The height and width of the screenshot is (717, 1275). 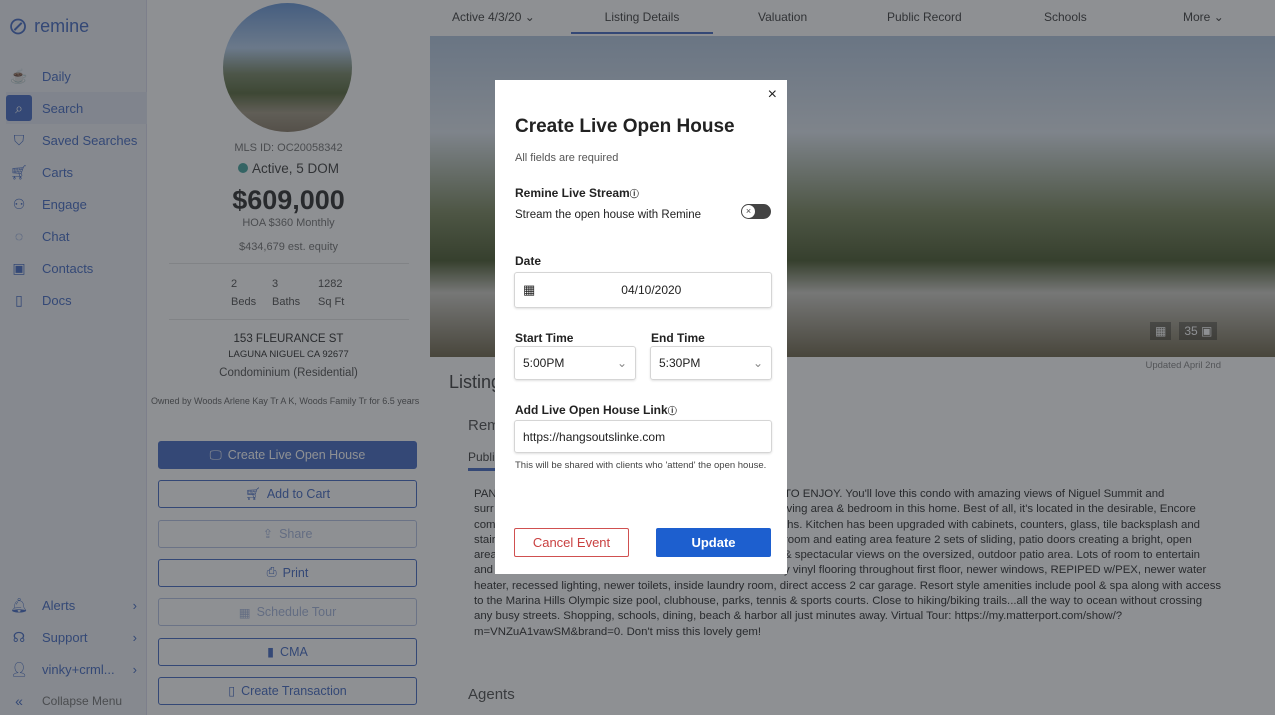 What do you see at coordinates (678, 338) in the screenshot?
I see `end-time-label: End Time` at bounding box center [678, 338].